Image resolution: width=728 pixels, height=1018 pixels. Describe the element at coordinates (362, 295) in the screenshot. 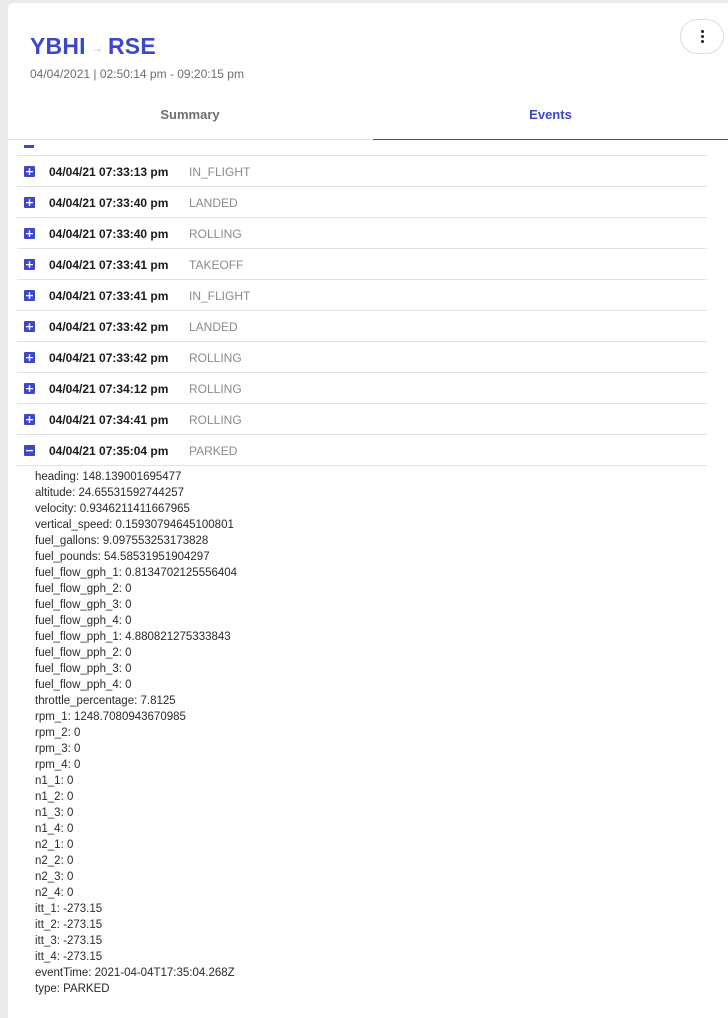

I see `event-row: +04/04/21 07:33:41 pm IN_FLIGHT` at that location.